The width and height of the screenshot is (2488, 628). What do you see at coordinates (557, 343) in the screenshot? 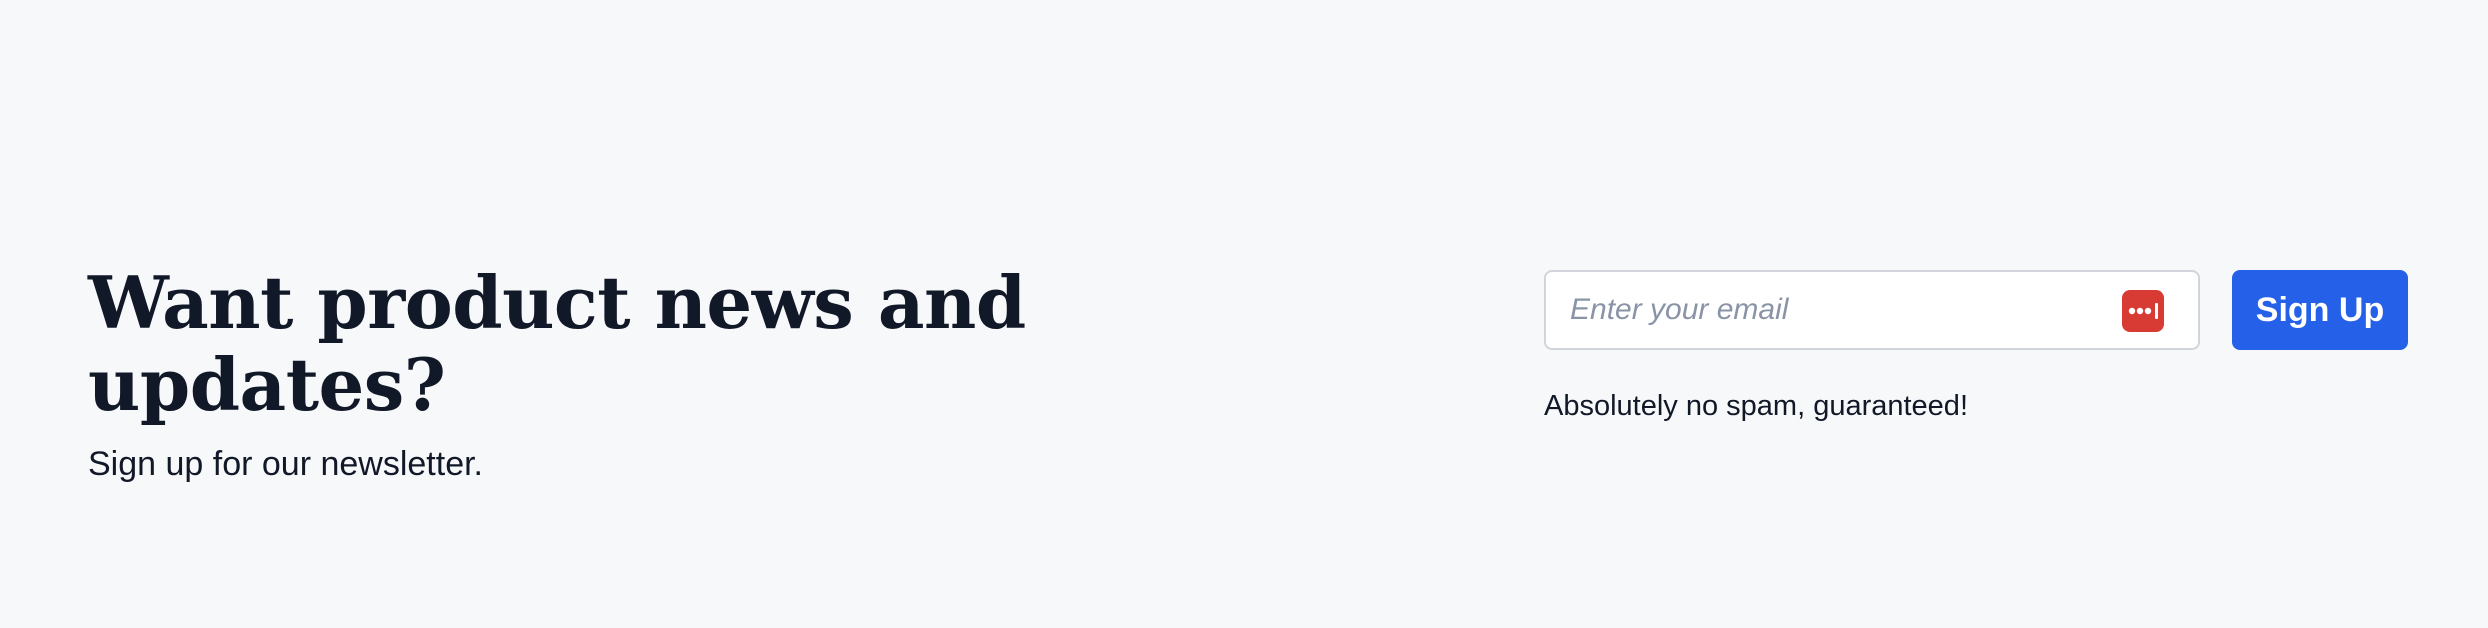
I see `newsletter-headline: Want product news and updates?` at bounding box center [557, 343].